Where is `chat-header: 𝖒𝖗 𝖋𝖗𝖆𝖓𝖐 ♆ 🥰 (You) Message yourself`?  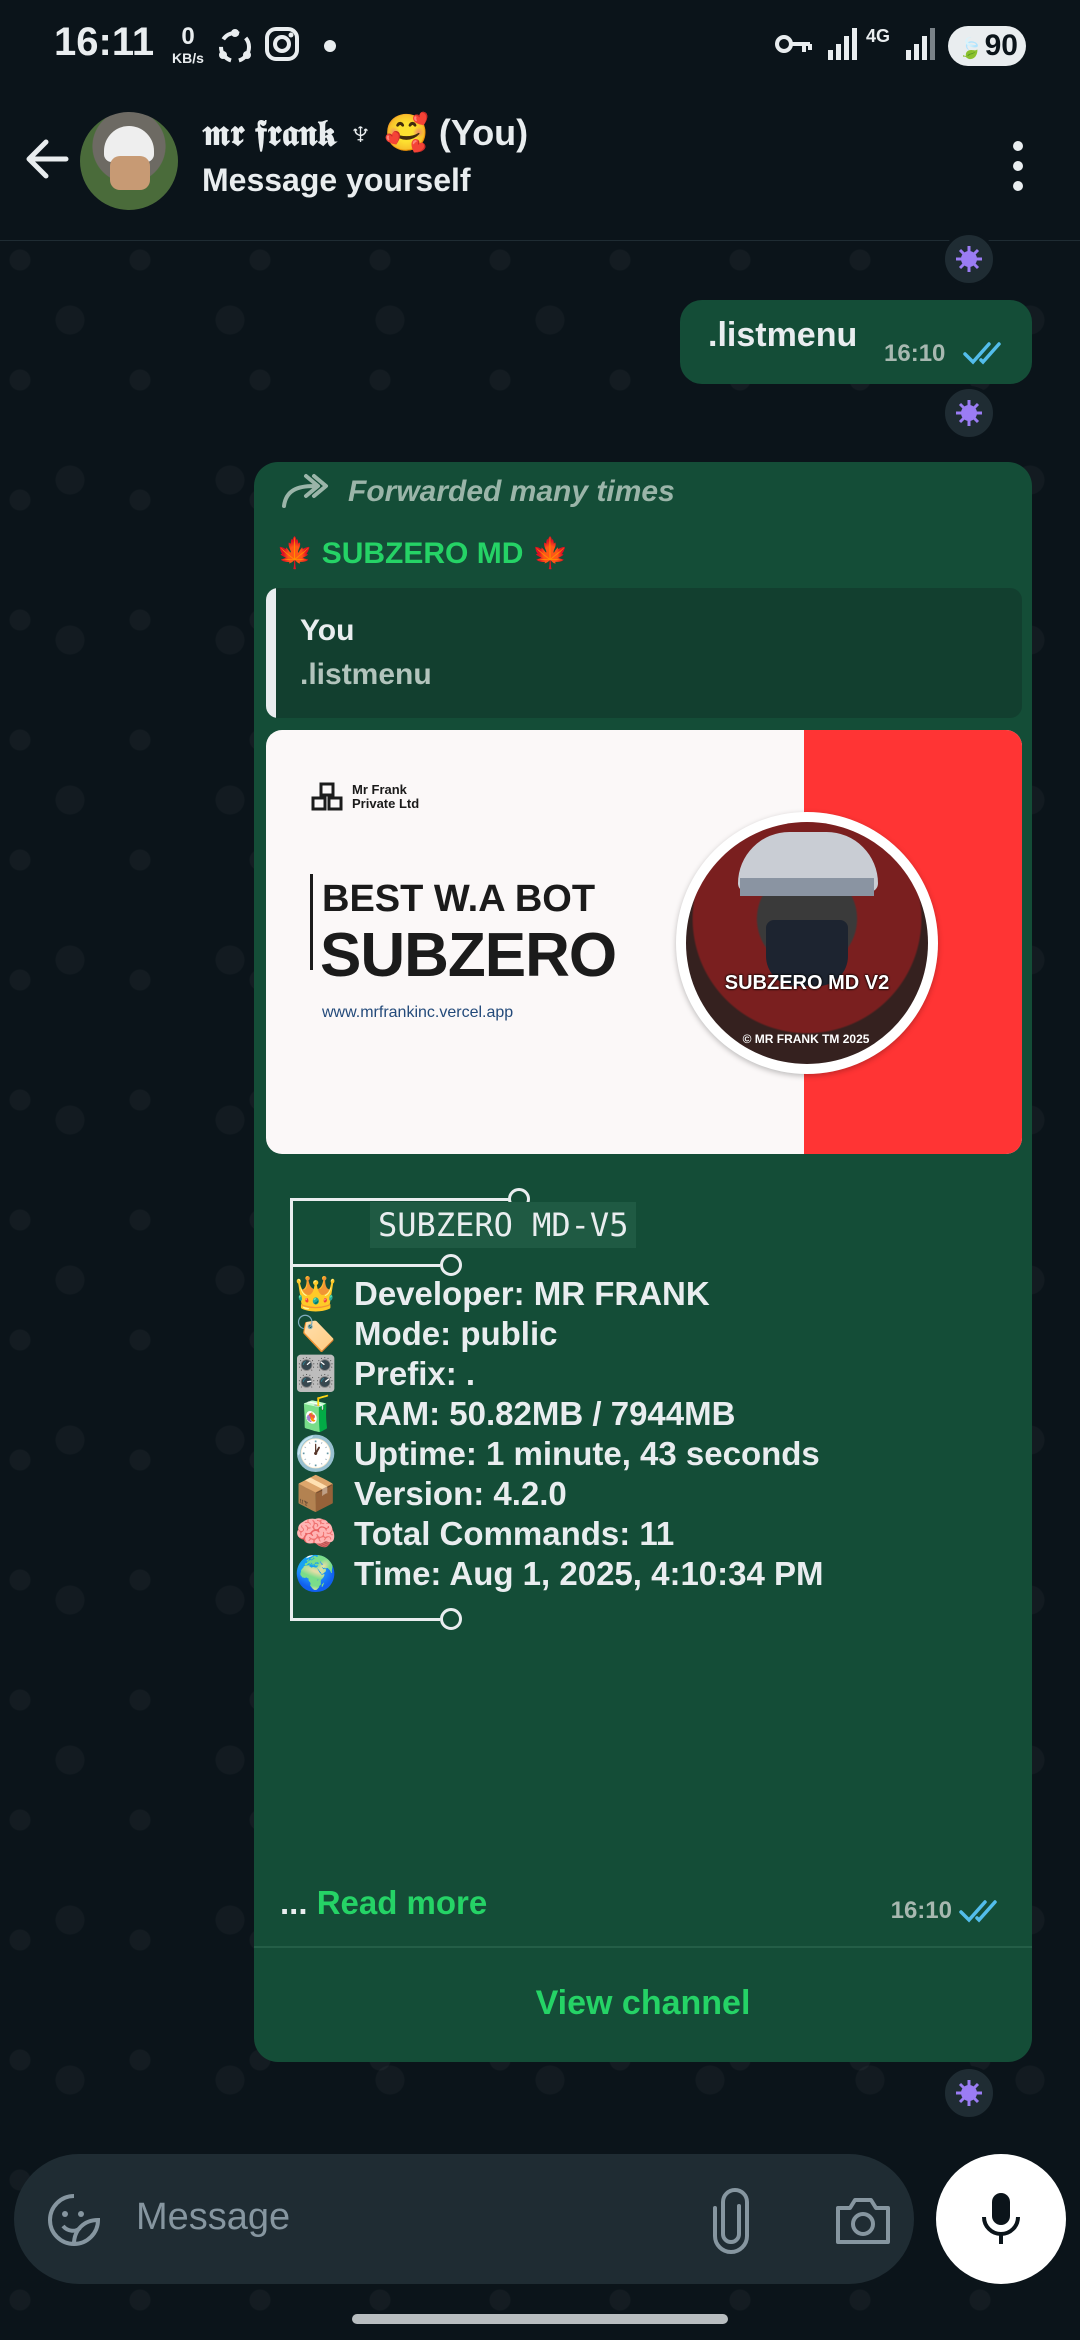 chat-header: 𝖒𝖗 𝖋𝖗𝖆𝖓𝖐 ♆ 🥰 (You) Message yourself is located at coordinates (540, 166).